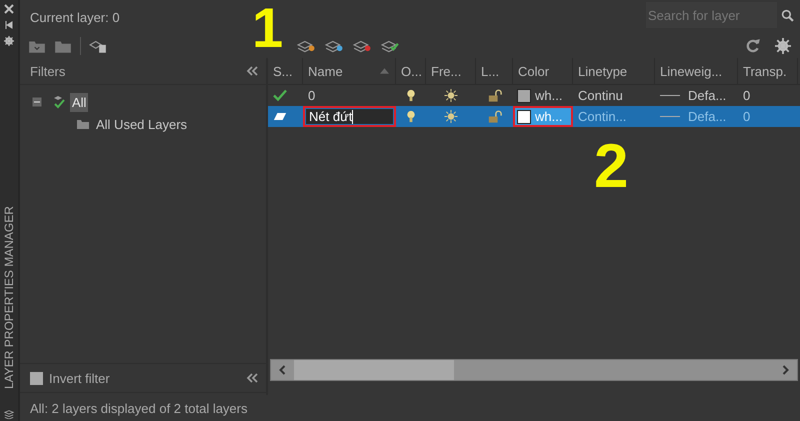  I want to click on linetype: Continu, so click(600, 95).